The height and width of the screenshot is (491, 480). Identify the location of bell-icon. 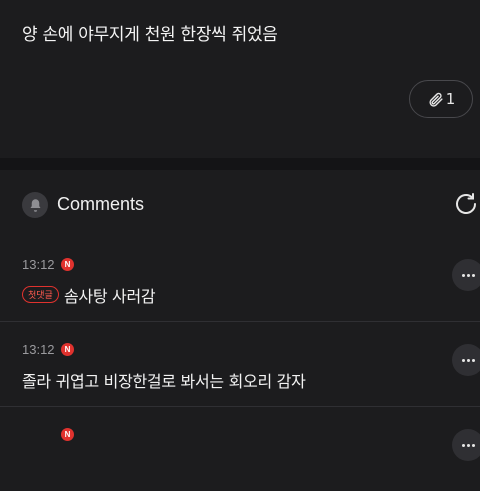
(35, 205).